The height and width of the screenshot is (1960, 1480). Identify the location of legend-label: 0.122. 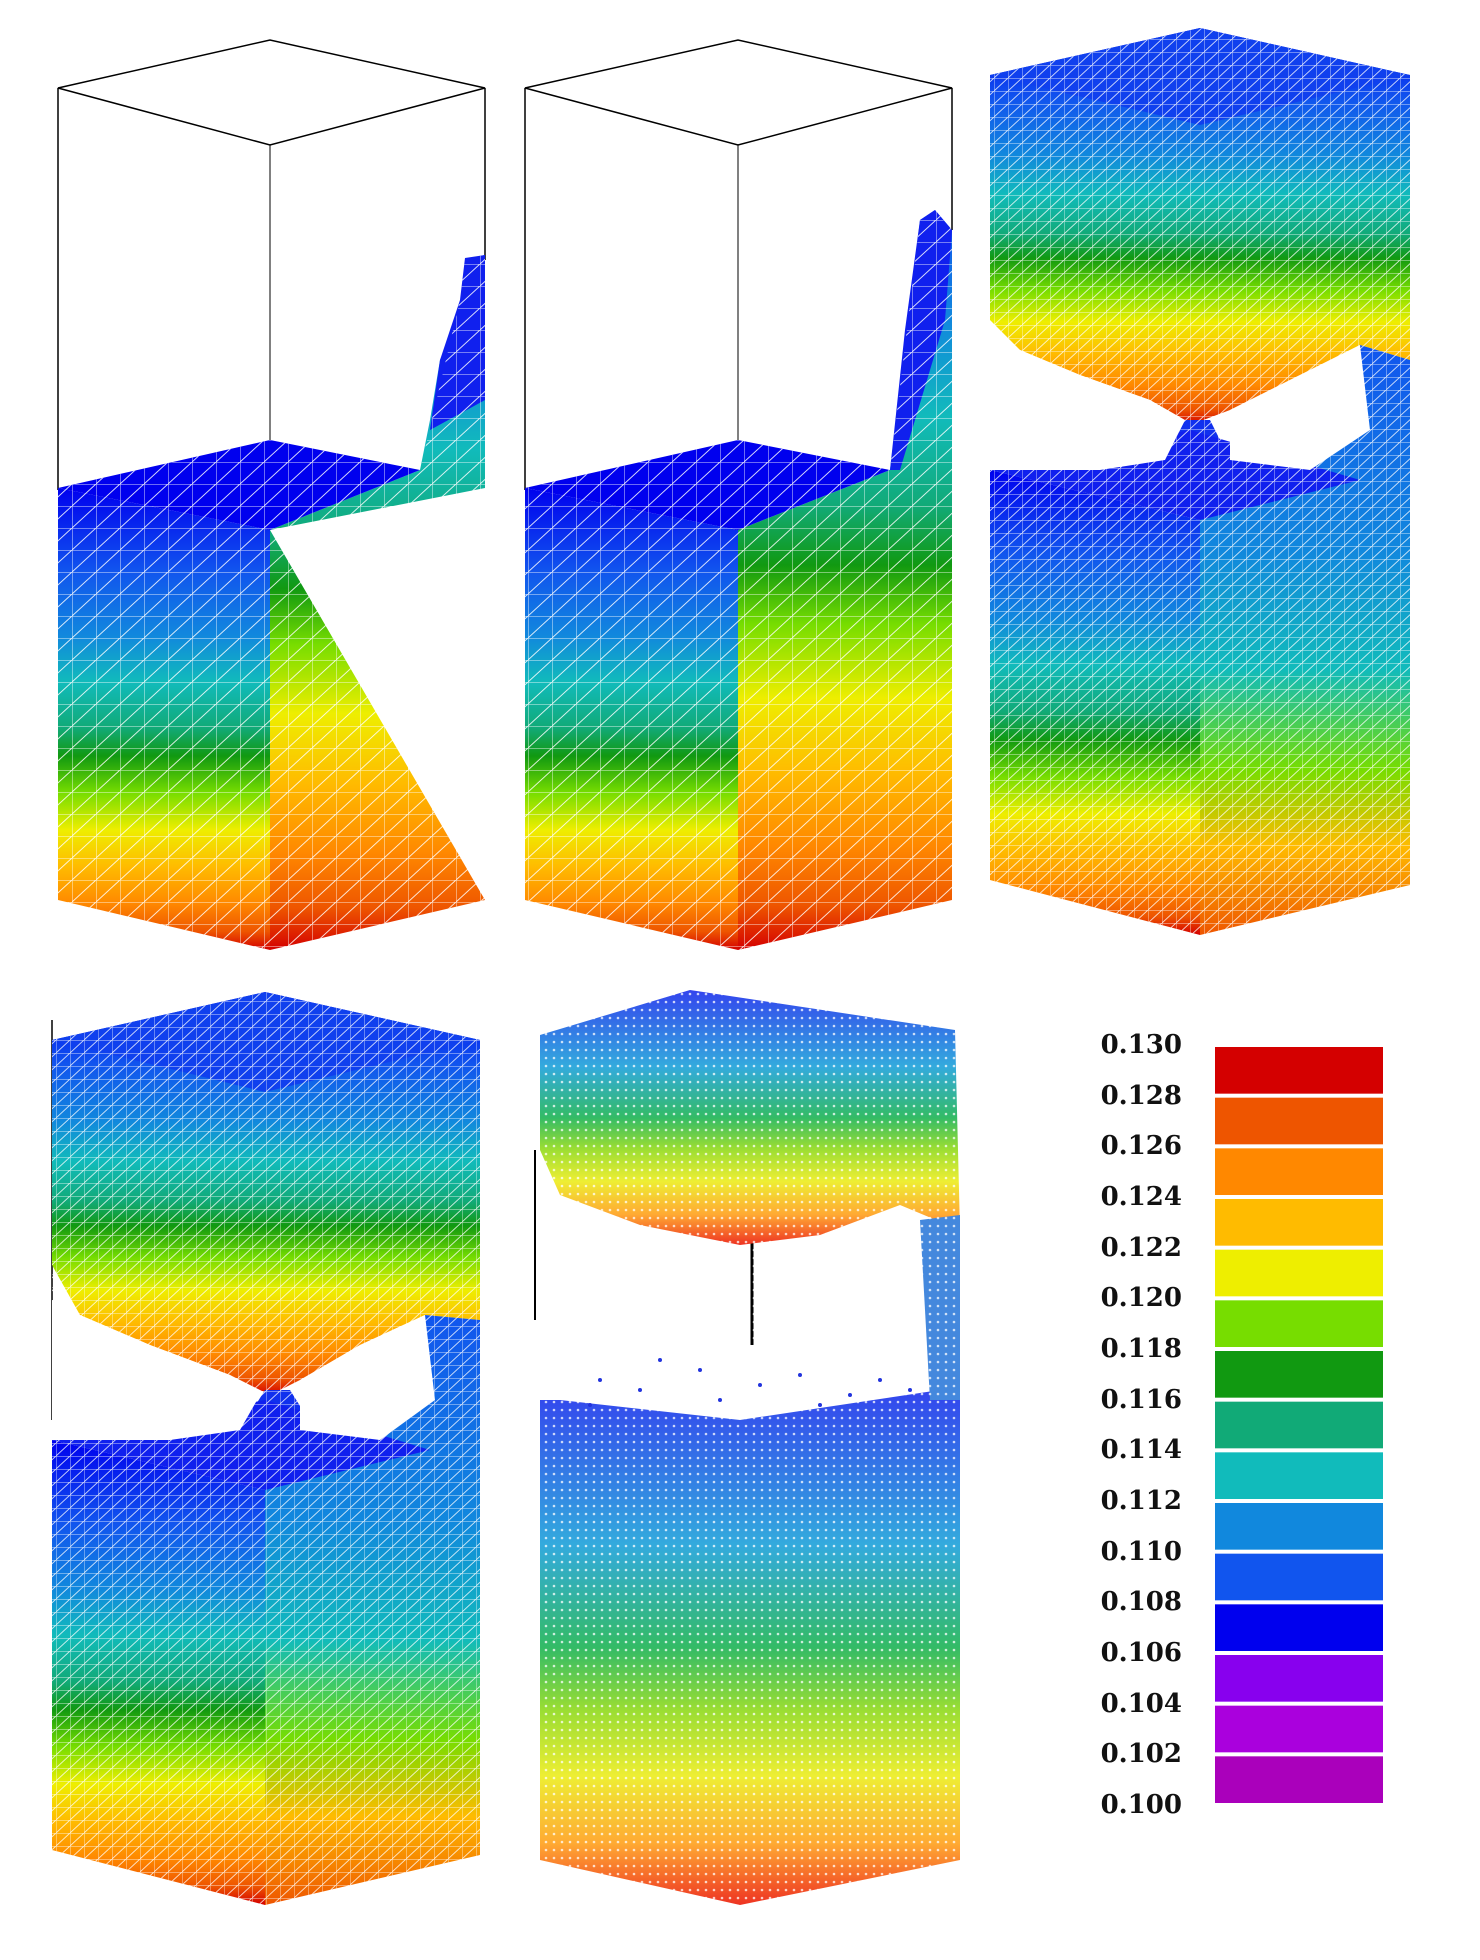
(1141, 1247).